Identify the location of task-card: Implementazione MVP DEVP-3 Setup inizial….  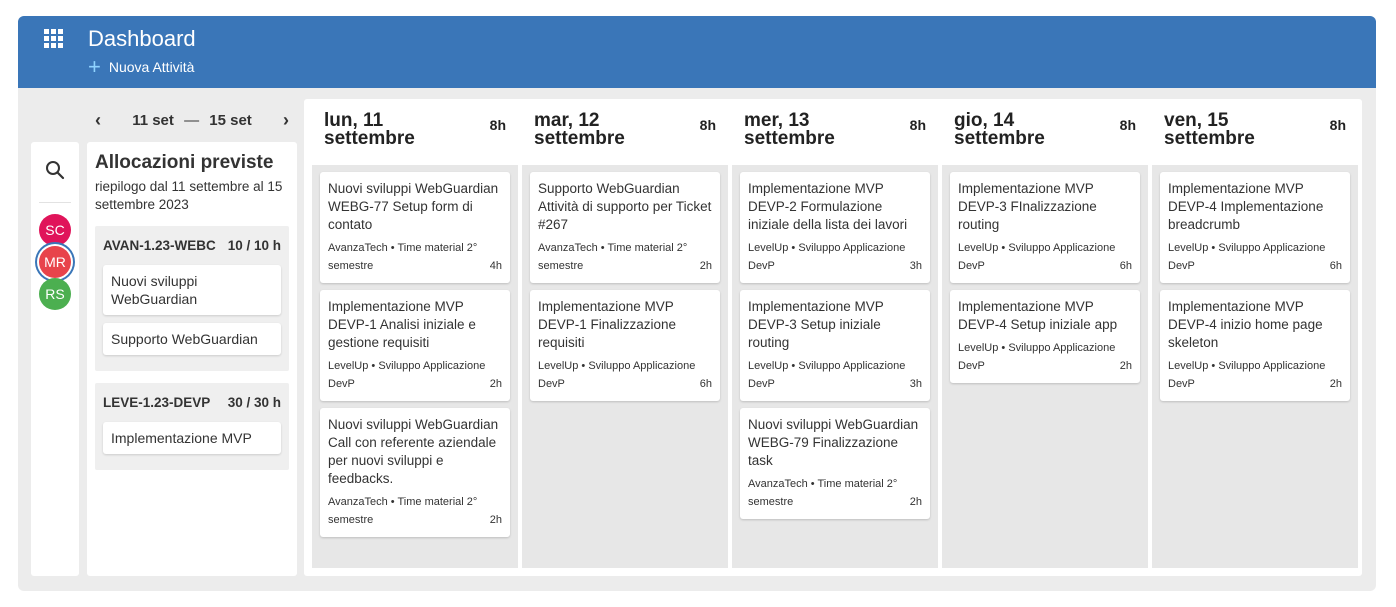
(835, 345).